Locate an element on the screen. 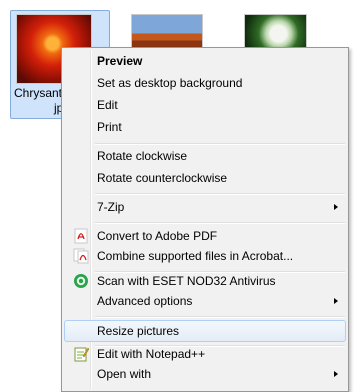 The height and width of the screenshot is (392, 364). menu-item-convert-to-adobe-pdf: Convert to Adobe PDF is located at coordinates (205, 236).